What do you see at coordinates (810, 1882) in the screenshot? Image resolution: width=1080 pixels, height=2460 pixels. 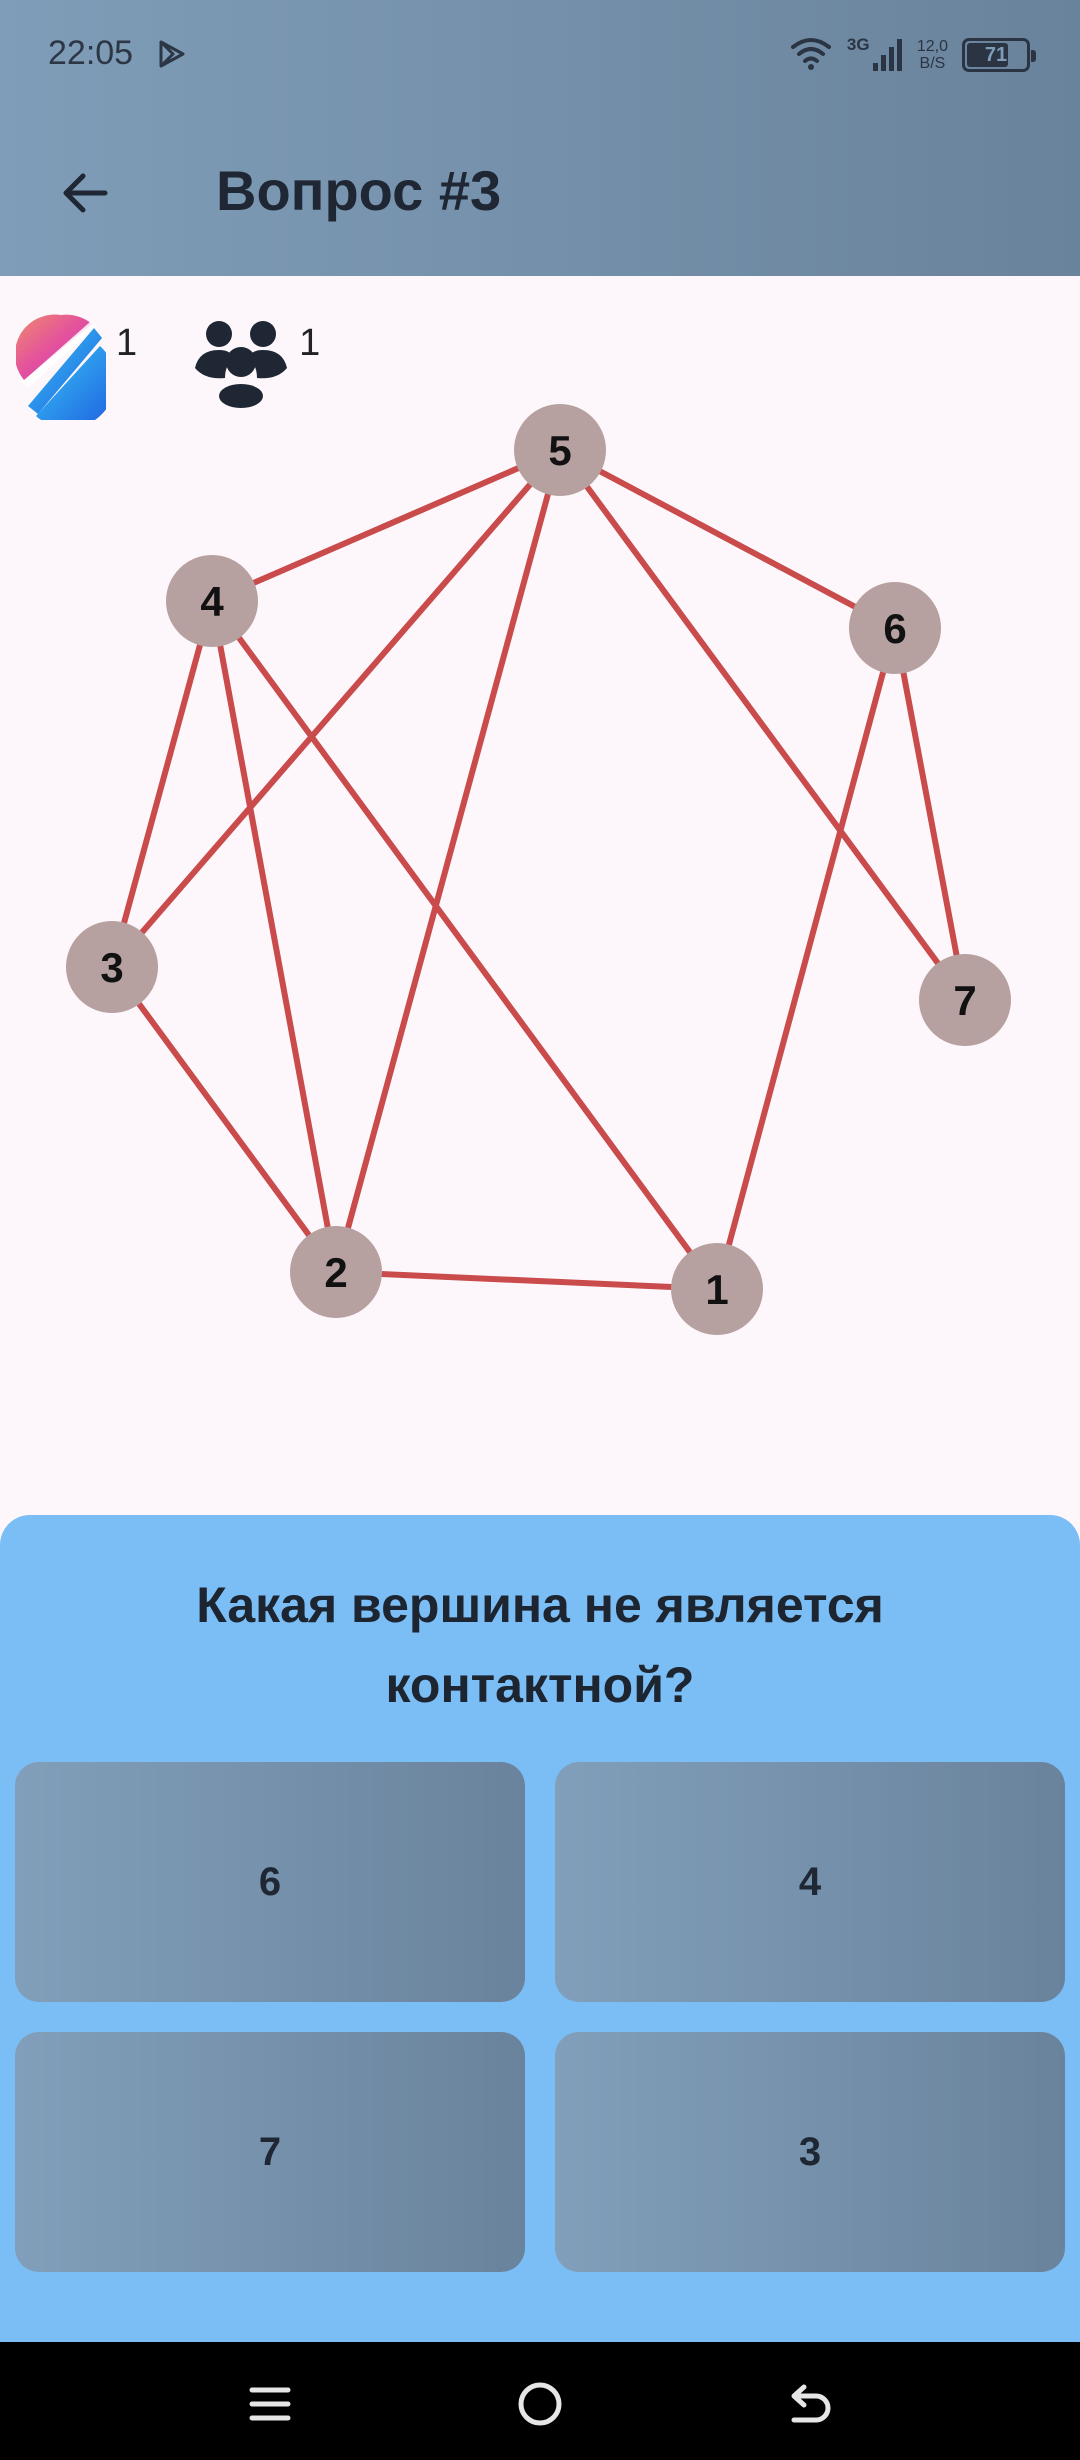 I see `answer-button-2: 4` at bounding box center [810, 1882].